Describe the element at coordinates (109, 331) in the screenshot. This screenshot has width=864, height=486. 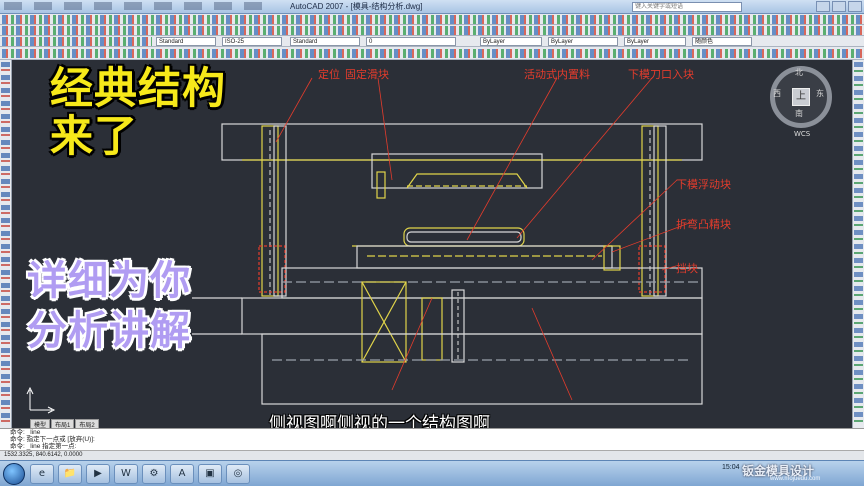
I see `overlay-title-line4: 分析讲解` at that location.